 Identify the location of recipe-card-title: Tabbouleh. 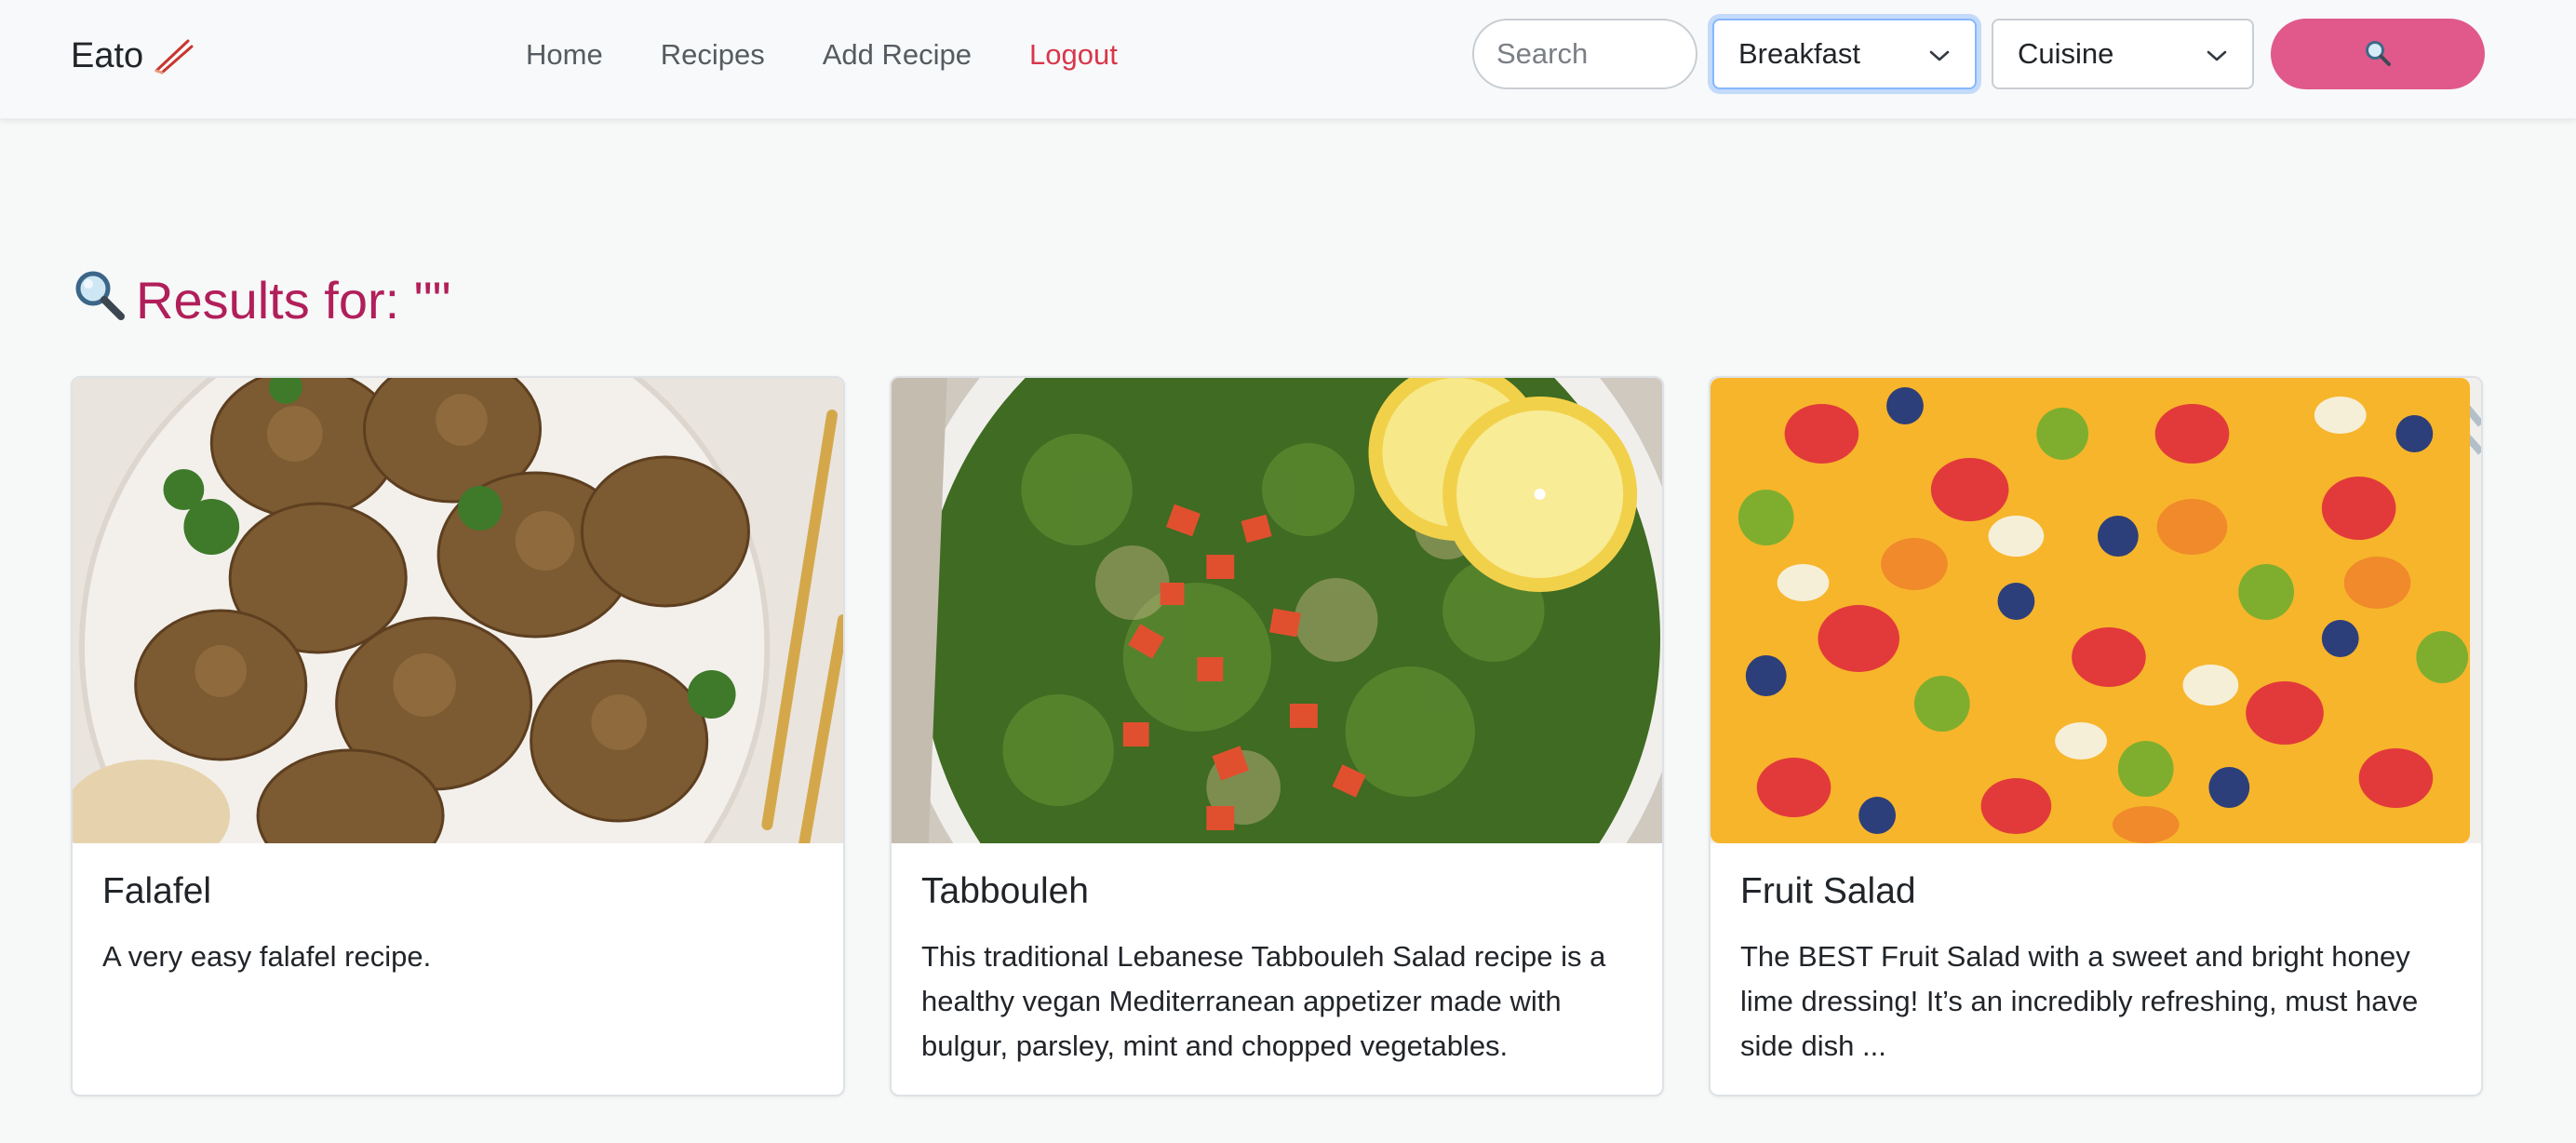
(1276, 891).